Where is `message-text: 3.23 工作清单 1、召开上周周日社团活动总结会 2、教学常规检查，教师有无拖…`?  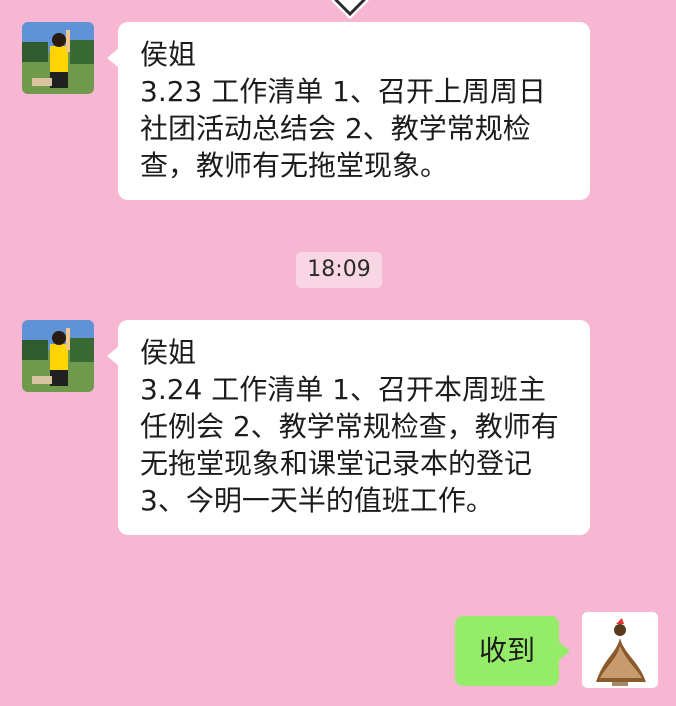 message-text: 3.23 工作清单 1、召开上周周日社团活动总结会 2、教学常规检查，教师有无拖… is located at coordinates (343, 128).